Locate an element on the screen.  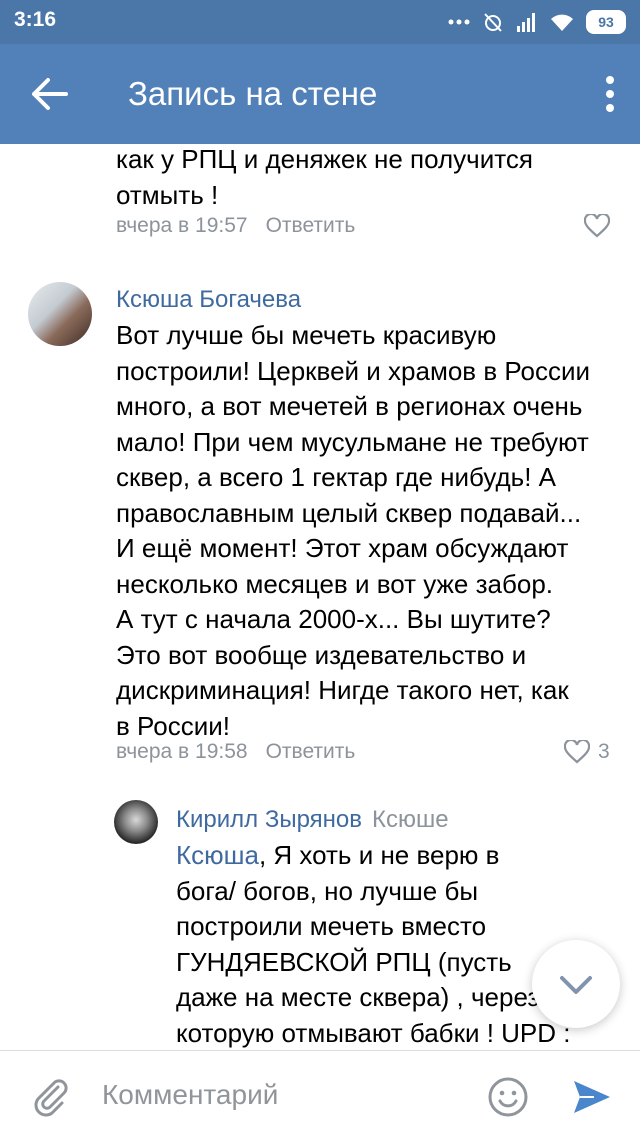
more-notifications-icon is located at coordinates (459, 22).